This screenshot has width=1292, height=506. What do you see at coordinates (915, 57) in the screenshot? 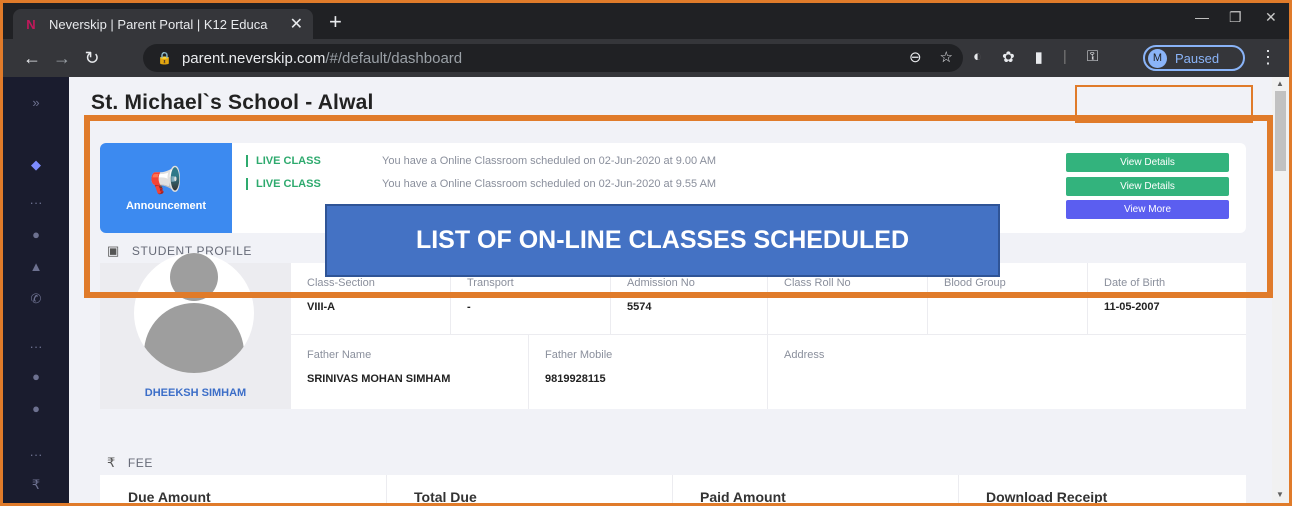
I see `zoom-icon: ⊖` at bounding box center [915, 57].